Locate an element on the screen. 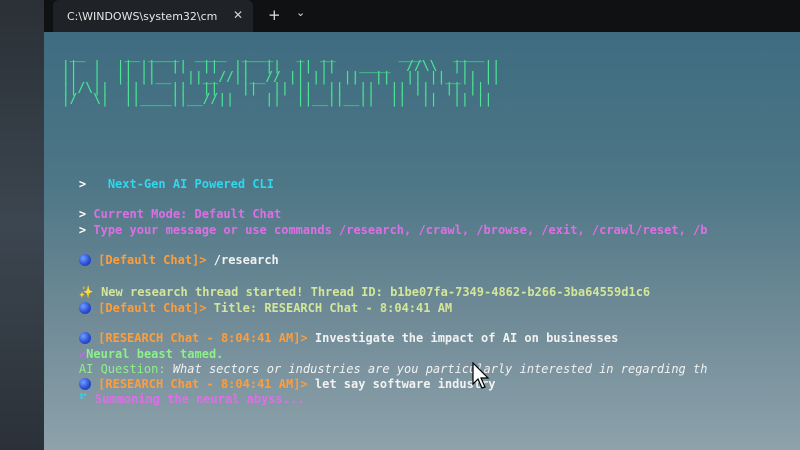 Image resolution: width=800 pixels, height=450 pixels. close-tab-icon: ✕ is located at coordinates (238, 15).